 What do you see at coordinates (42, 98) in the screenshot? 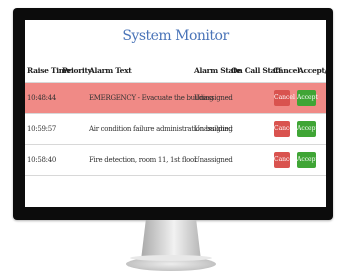
I see `row-raise-time: 10:48:44` at bounding box center [42, 98].